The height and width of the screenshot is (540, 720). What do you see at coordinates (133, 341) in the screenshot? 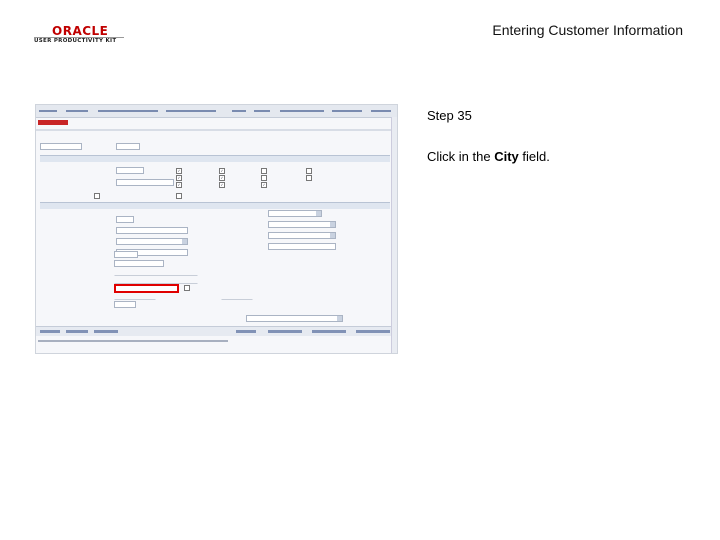
I see `footer-text` at bounding box center [133, 341].